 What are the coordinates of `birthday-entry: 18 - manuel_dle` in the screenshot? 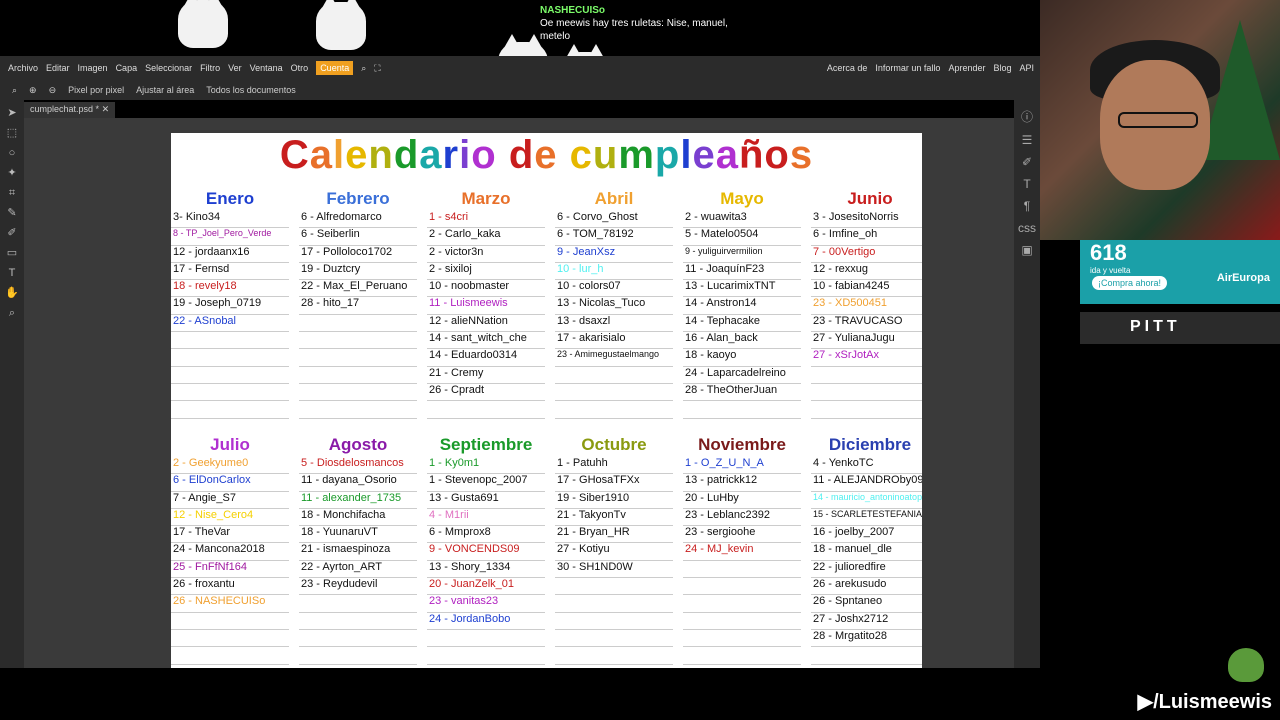 It's located at (866, 552).